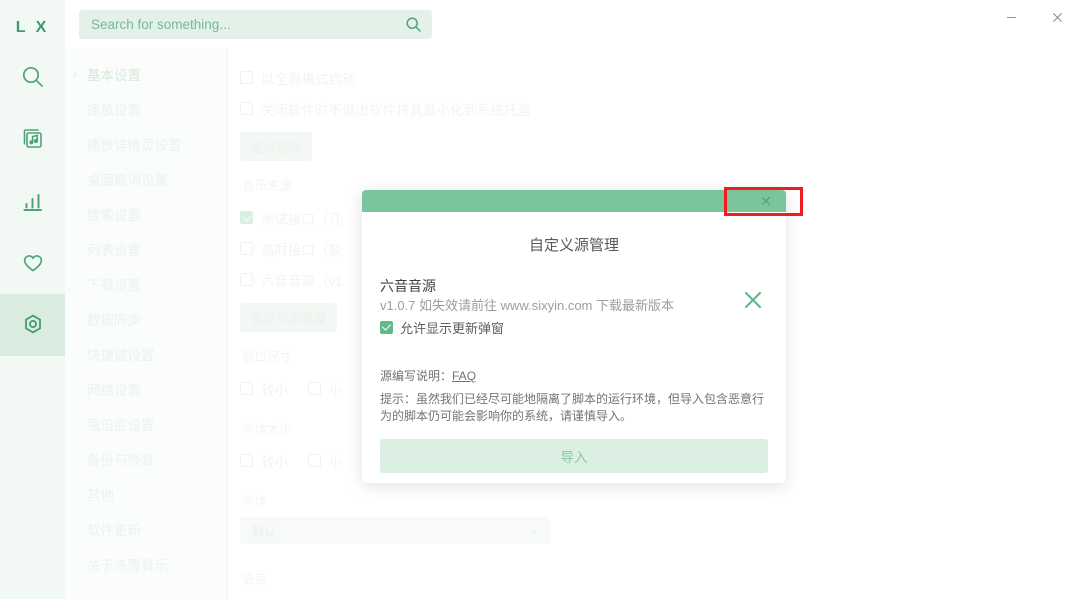 This screenshot has height=599, width=1080. I want to click on dialog-close-button: ✕, so click(766, 201).